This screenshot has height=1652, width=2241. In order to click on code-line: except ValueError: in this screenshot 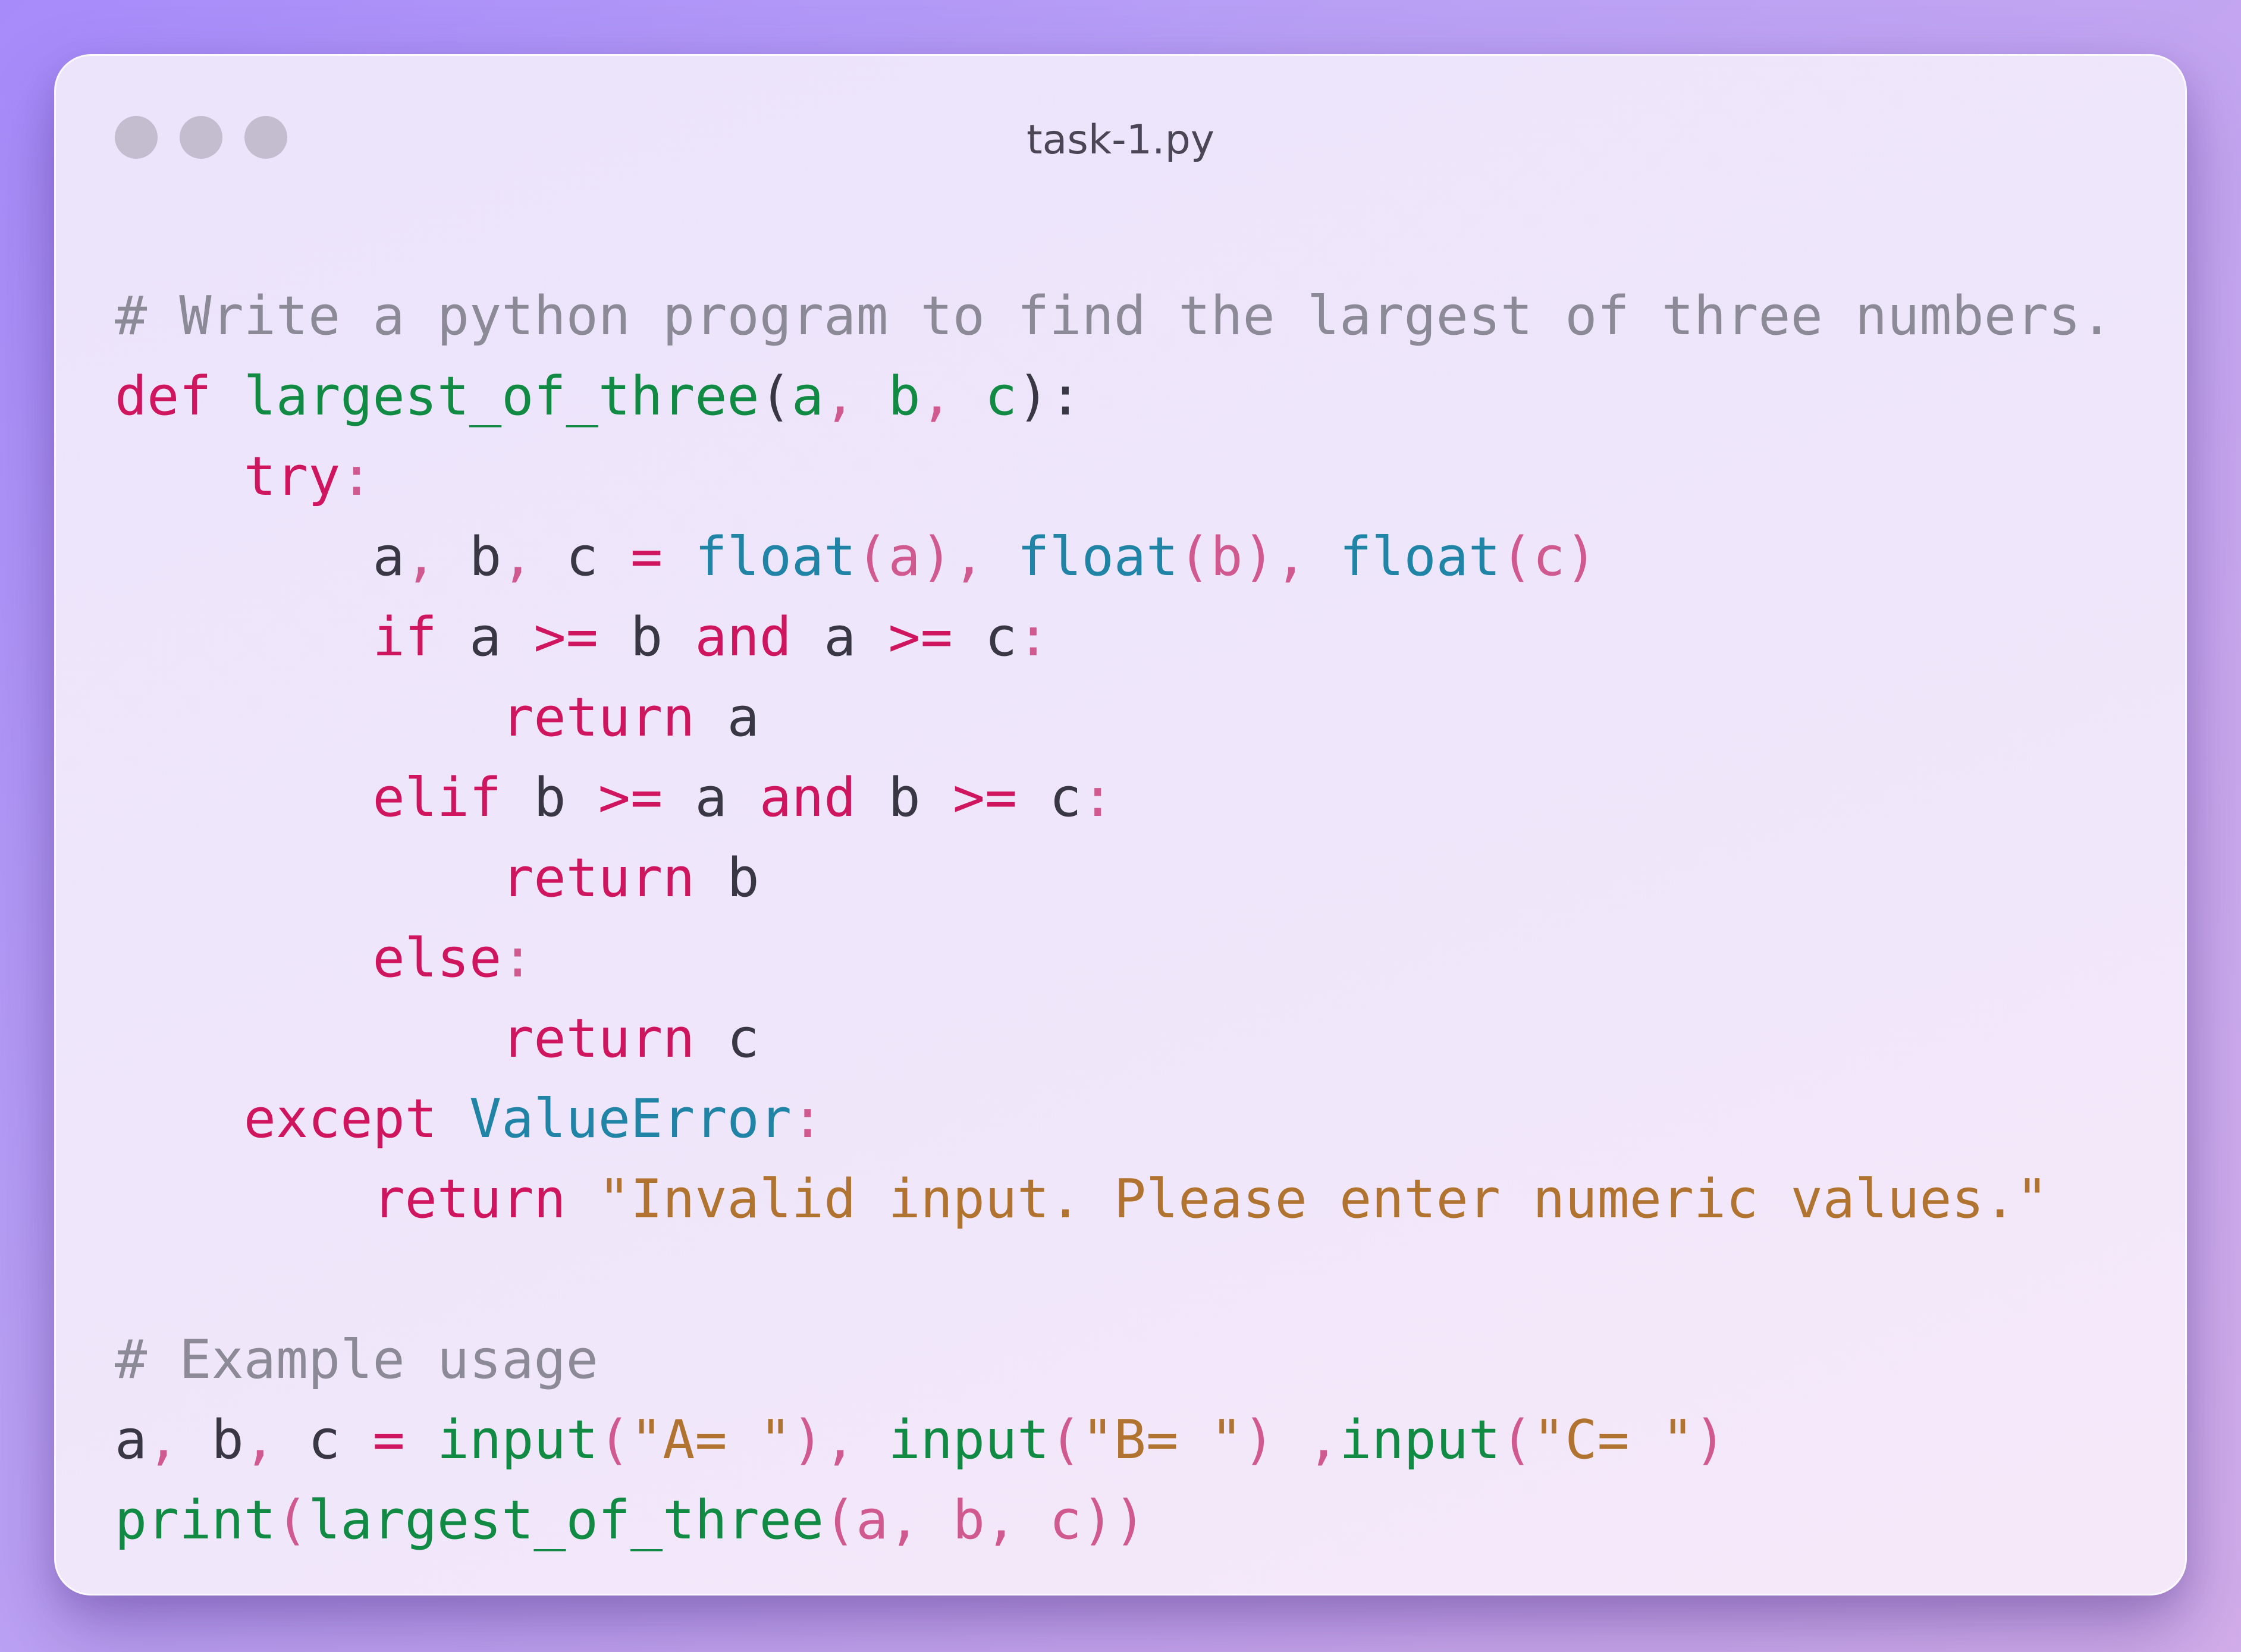, I will do `click(533, 1119)`.